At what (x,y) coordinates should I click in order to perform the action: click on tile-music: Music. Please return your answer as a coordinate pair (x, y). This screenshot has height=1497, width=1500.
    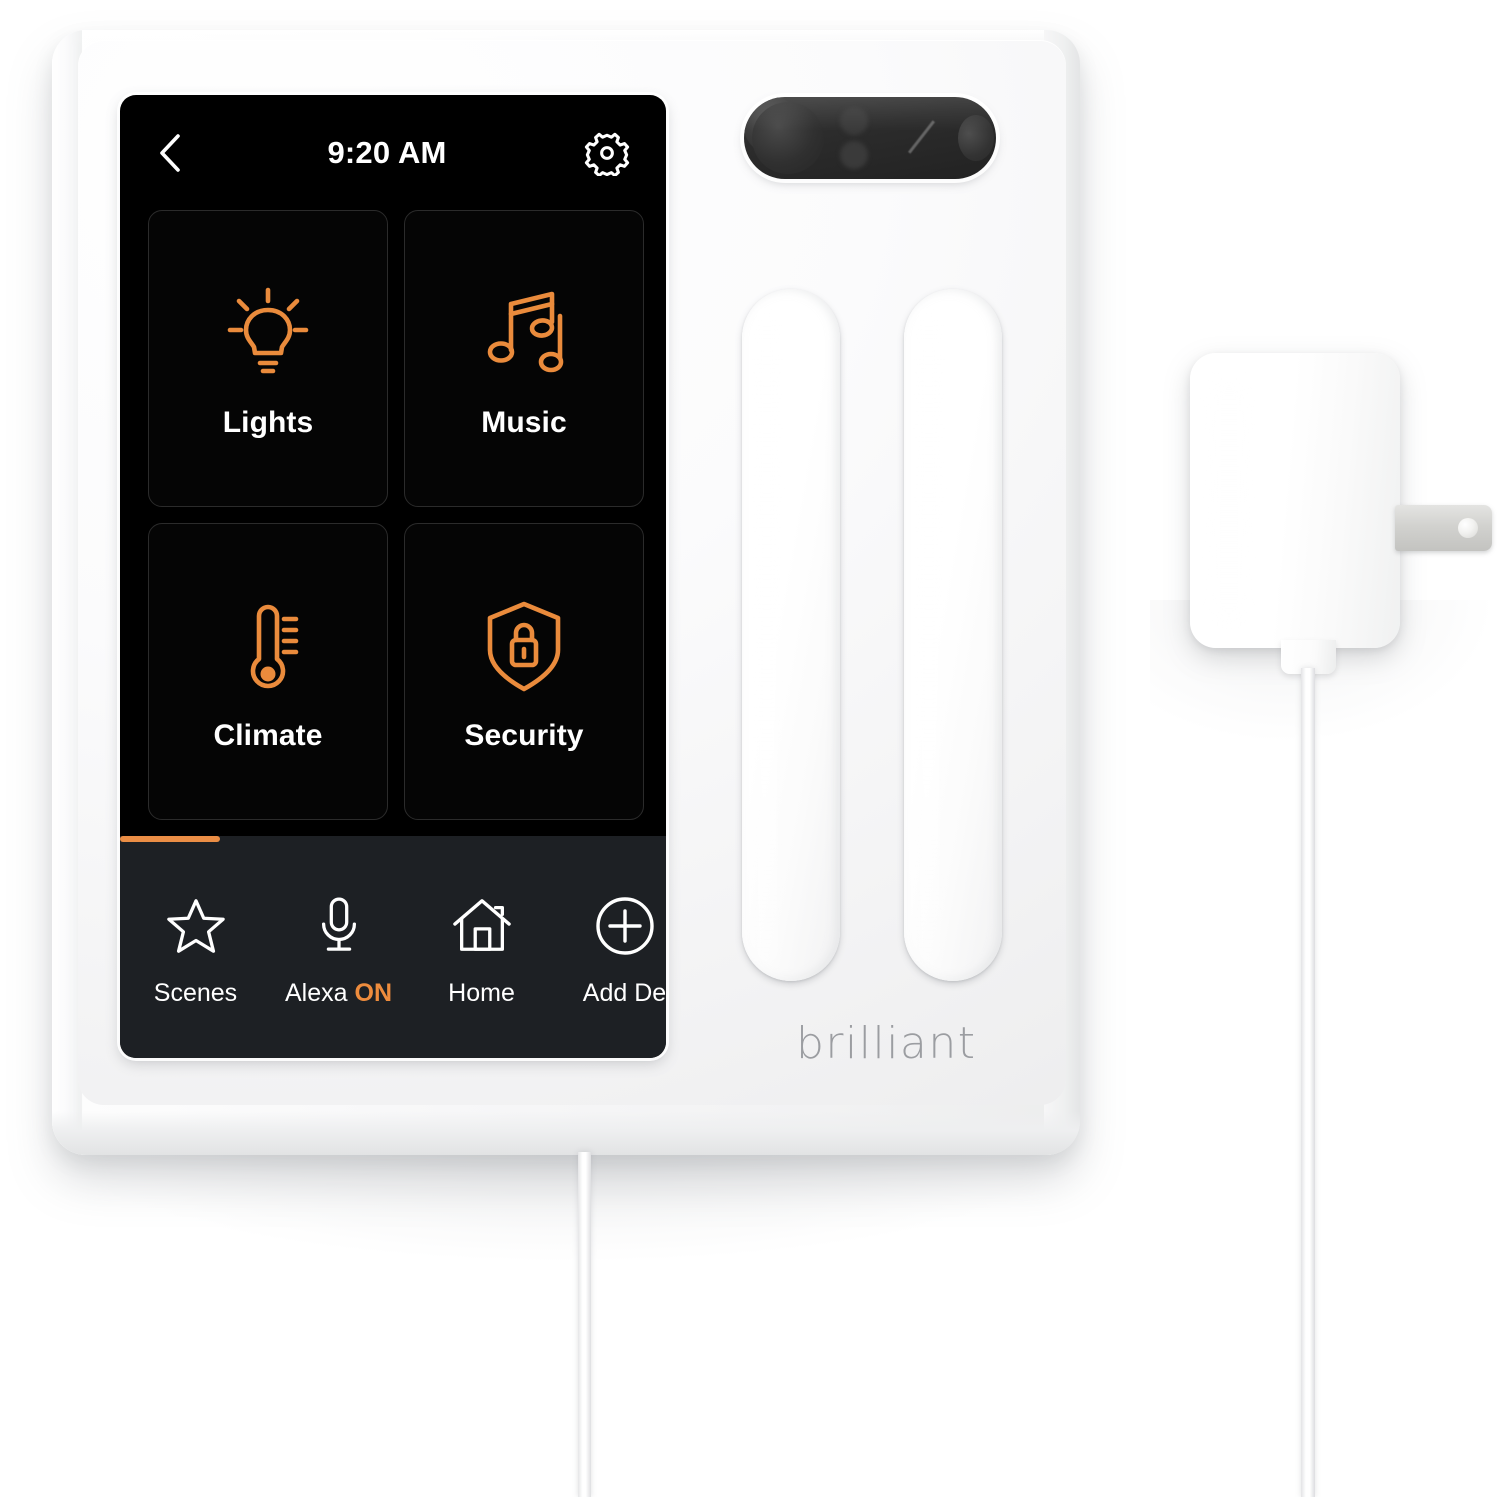
    Looking at the image, I should click on (524, 358).